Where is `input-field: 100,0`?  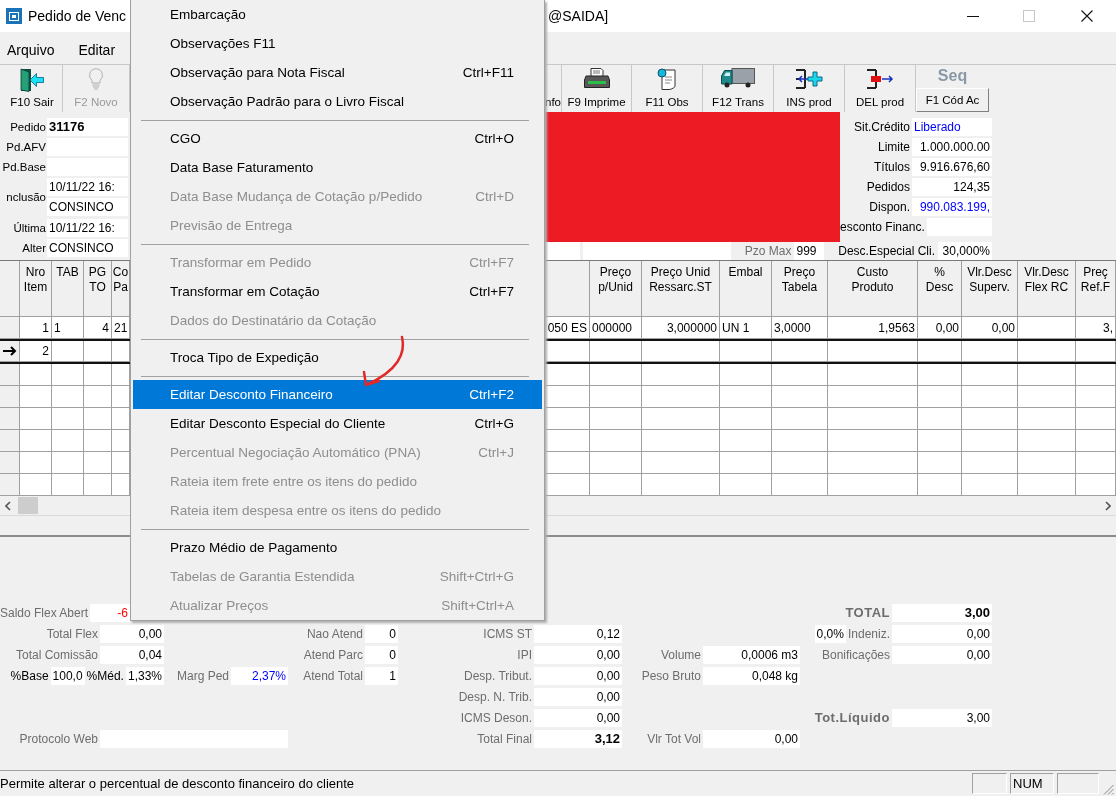
input-field: 100,0 is located at coordinates (67, 675).